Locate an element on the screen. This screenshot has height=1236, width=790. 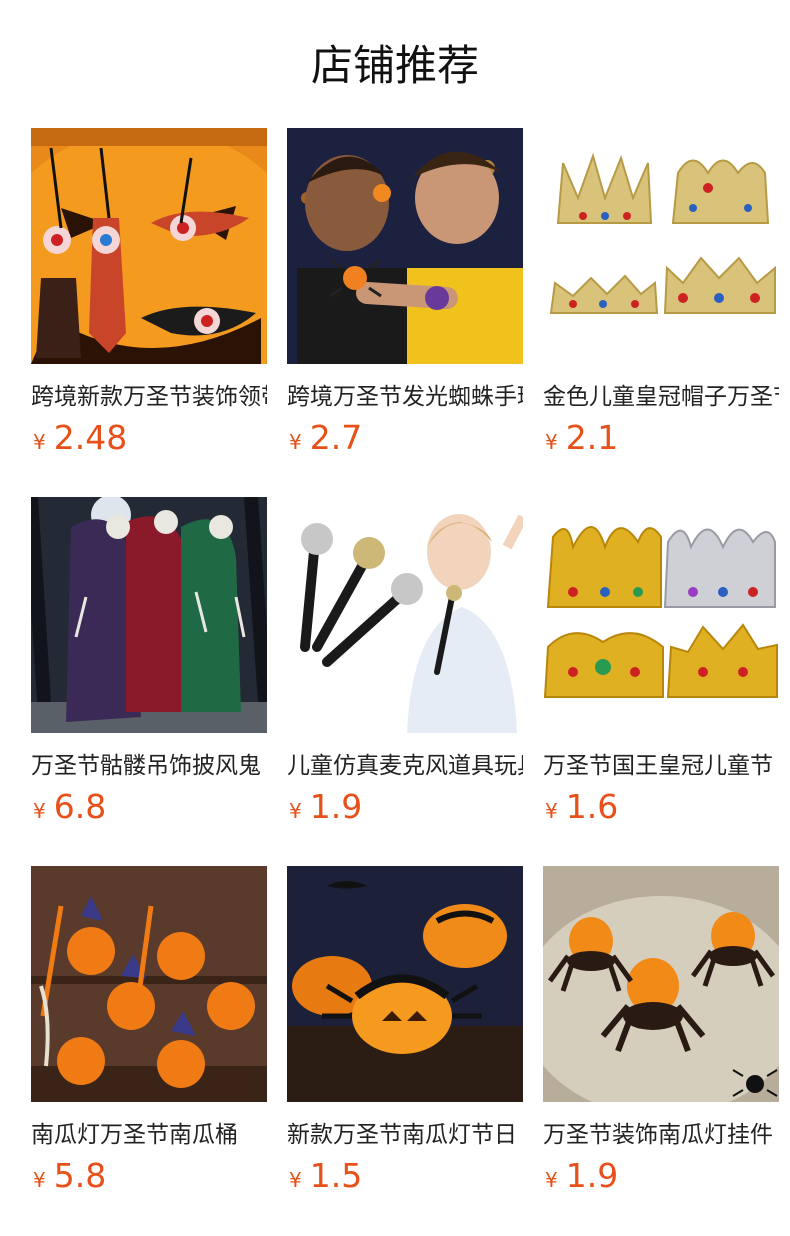
price-value: 1.5 is located at coordinates (336, 1175).